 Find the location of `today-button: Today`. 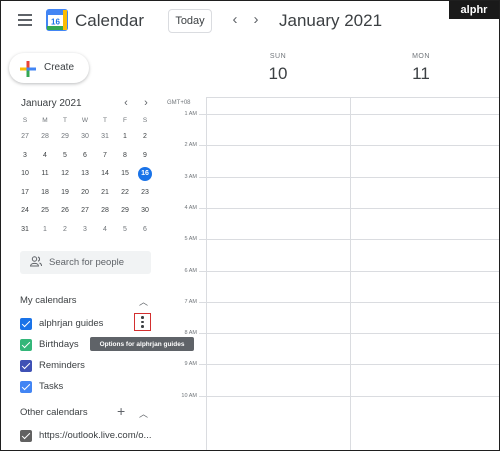

today-button: Today is located at coordinates (190, 21).